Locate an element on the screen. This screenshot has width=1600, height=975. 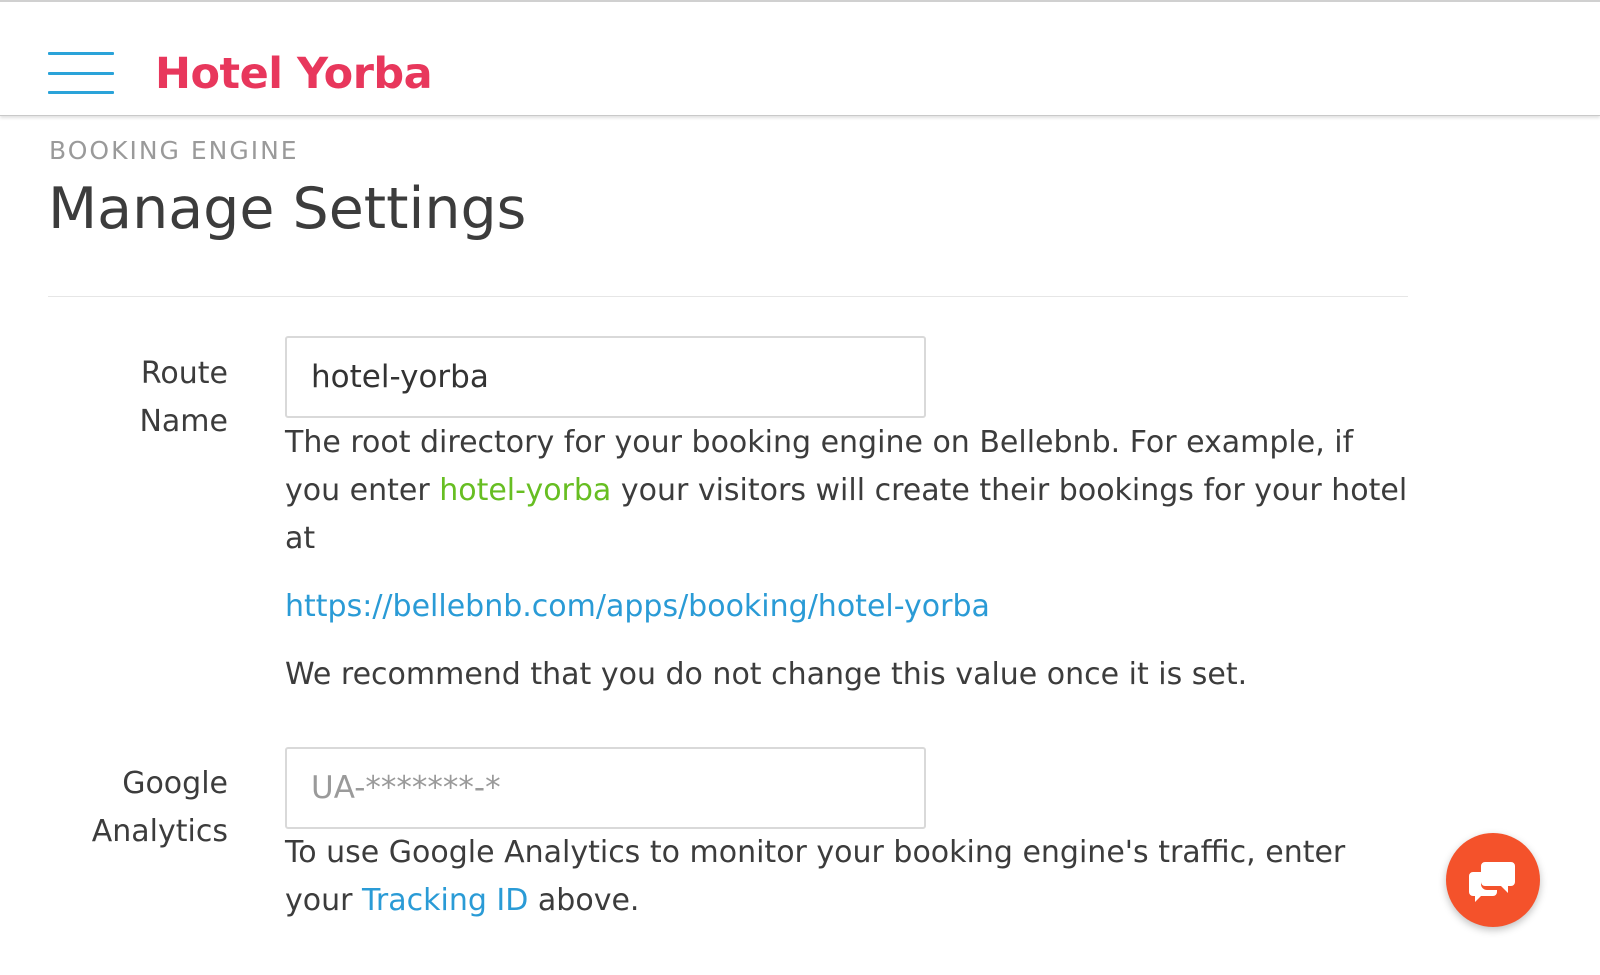
brand-logo: Hotel Yorba is located at coordinates (294, 74).